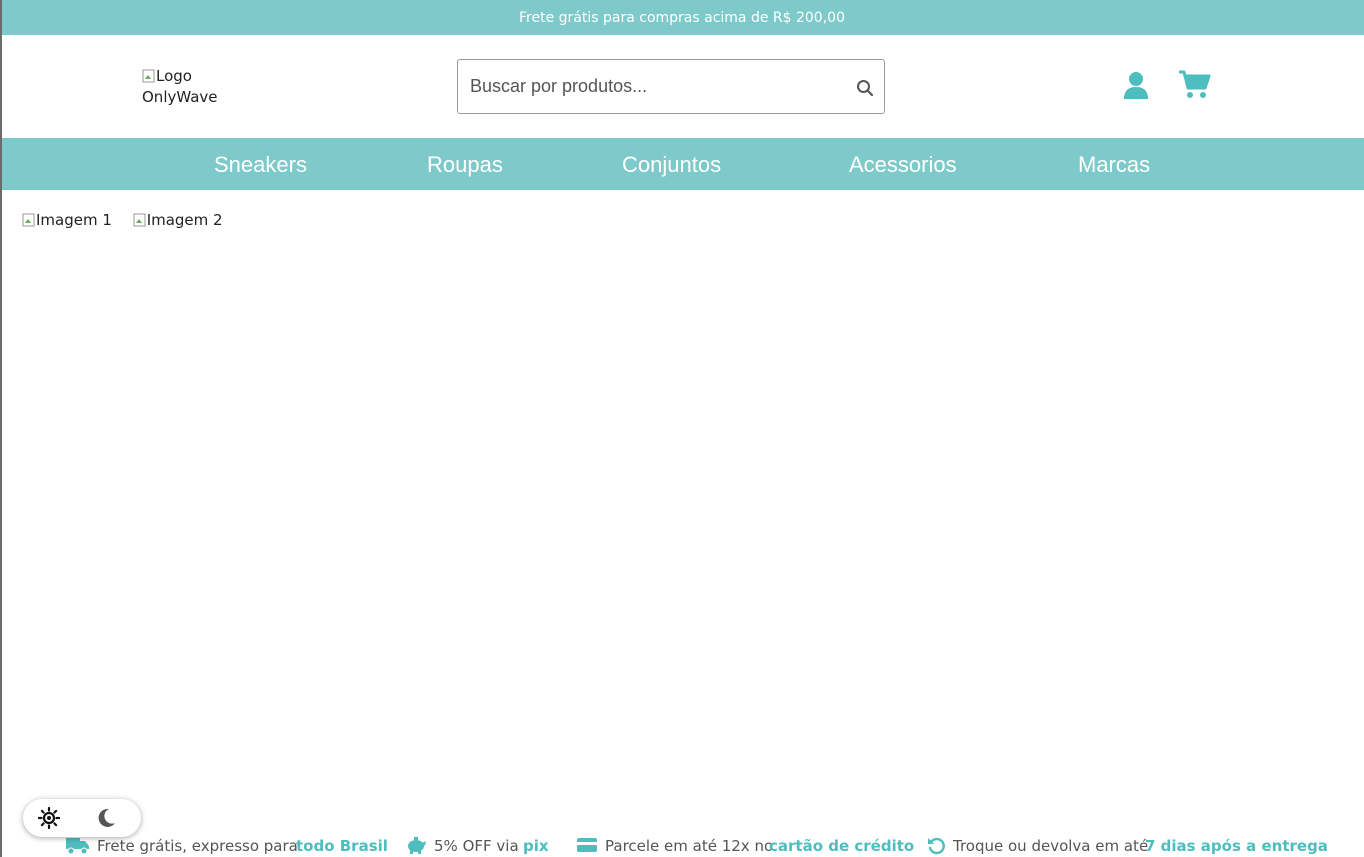 Image resolution: width=1364 pixels, height=857 pixels. I want to click on theme-toggle, so click(82, 818).